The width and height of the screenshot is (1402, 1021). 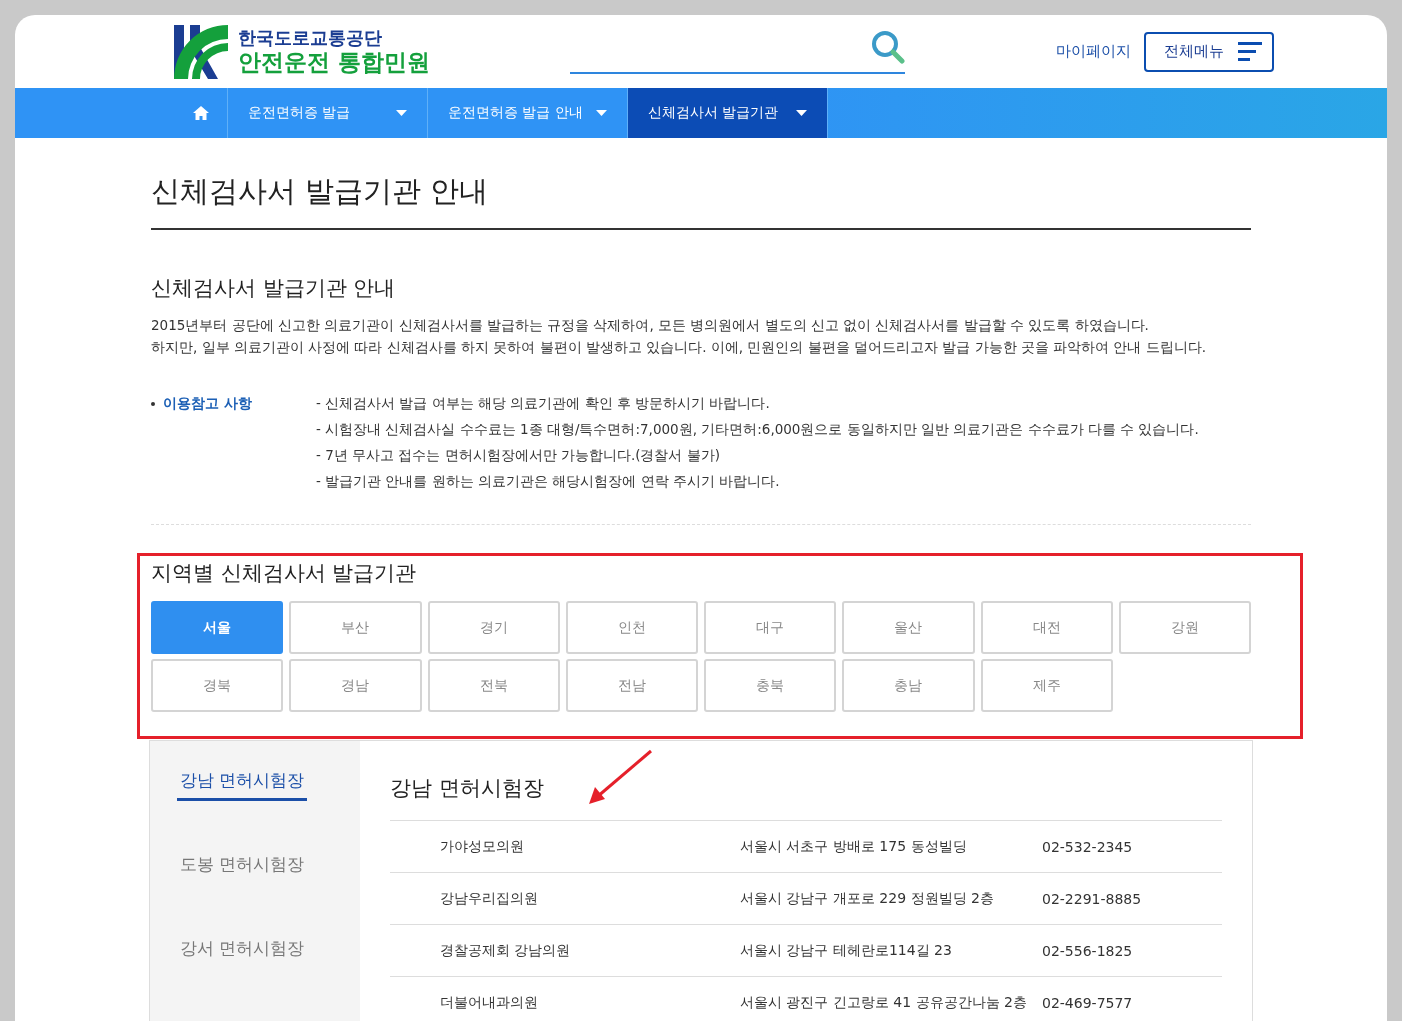 I want to click on table-cell-text: 가야성모의원, so click(x=482, y=846).